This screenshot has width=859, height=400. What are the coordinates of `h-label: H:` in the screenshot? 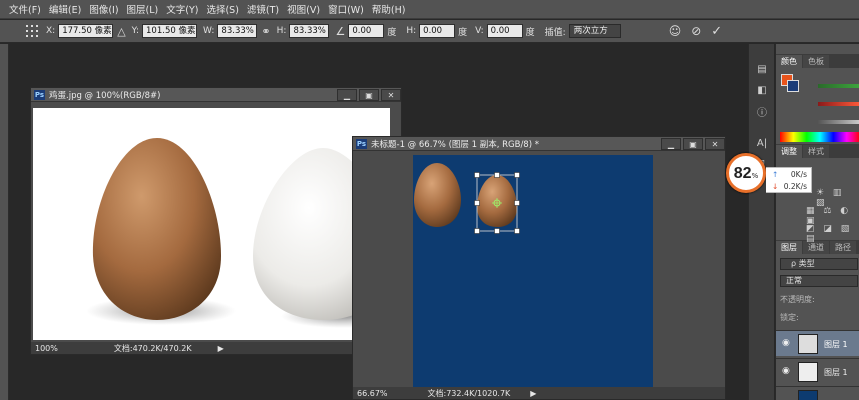 It's located at (281, 31).